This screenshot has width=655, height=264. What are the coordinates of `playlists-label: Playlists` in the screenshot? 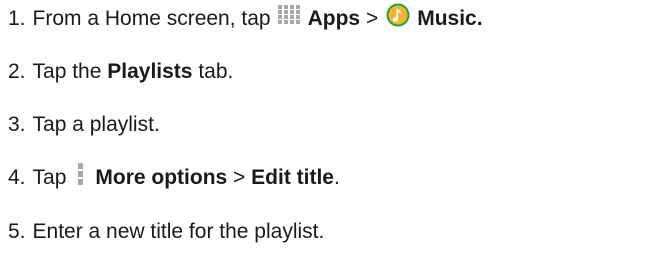 It's located at (150, 71).